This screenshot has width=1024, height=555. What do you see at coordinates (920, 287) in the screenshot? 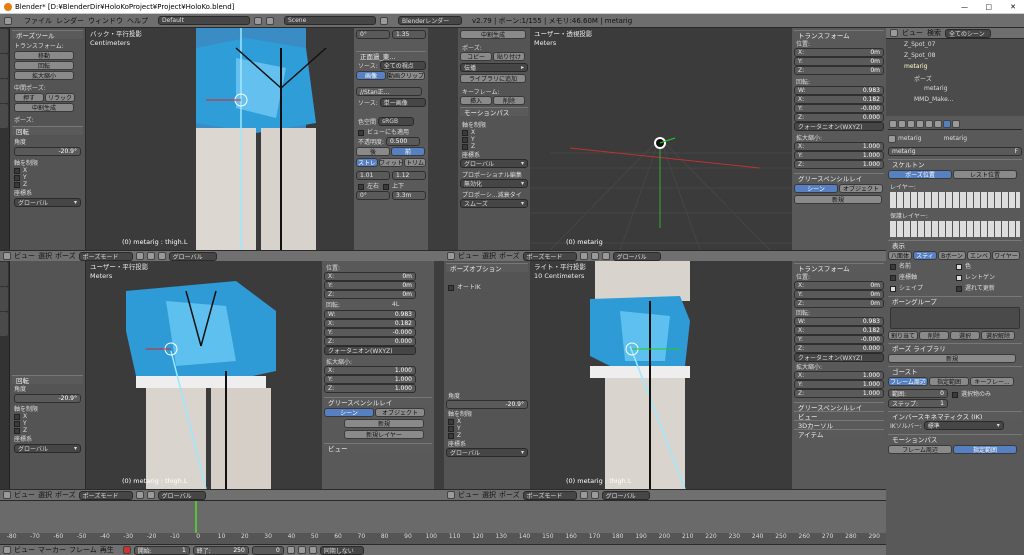
I see `shapes-checkbox: シェイプ` at bounding box center [920, 287].